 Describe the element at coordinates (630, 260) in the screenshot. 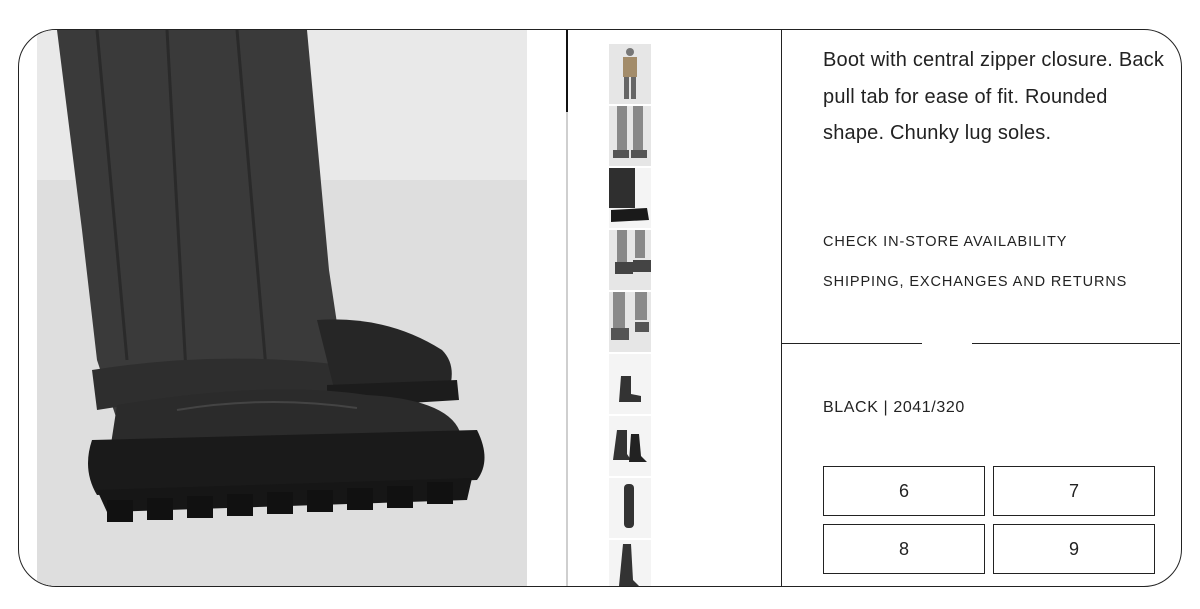

I see `boots-front-icon` at that location.